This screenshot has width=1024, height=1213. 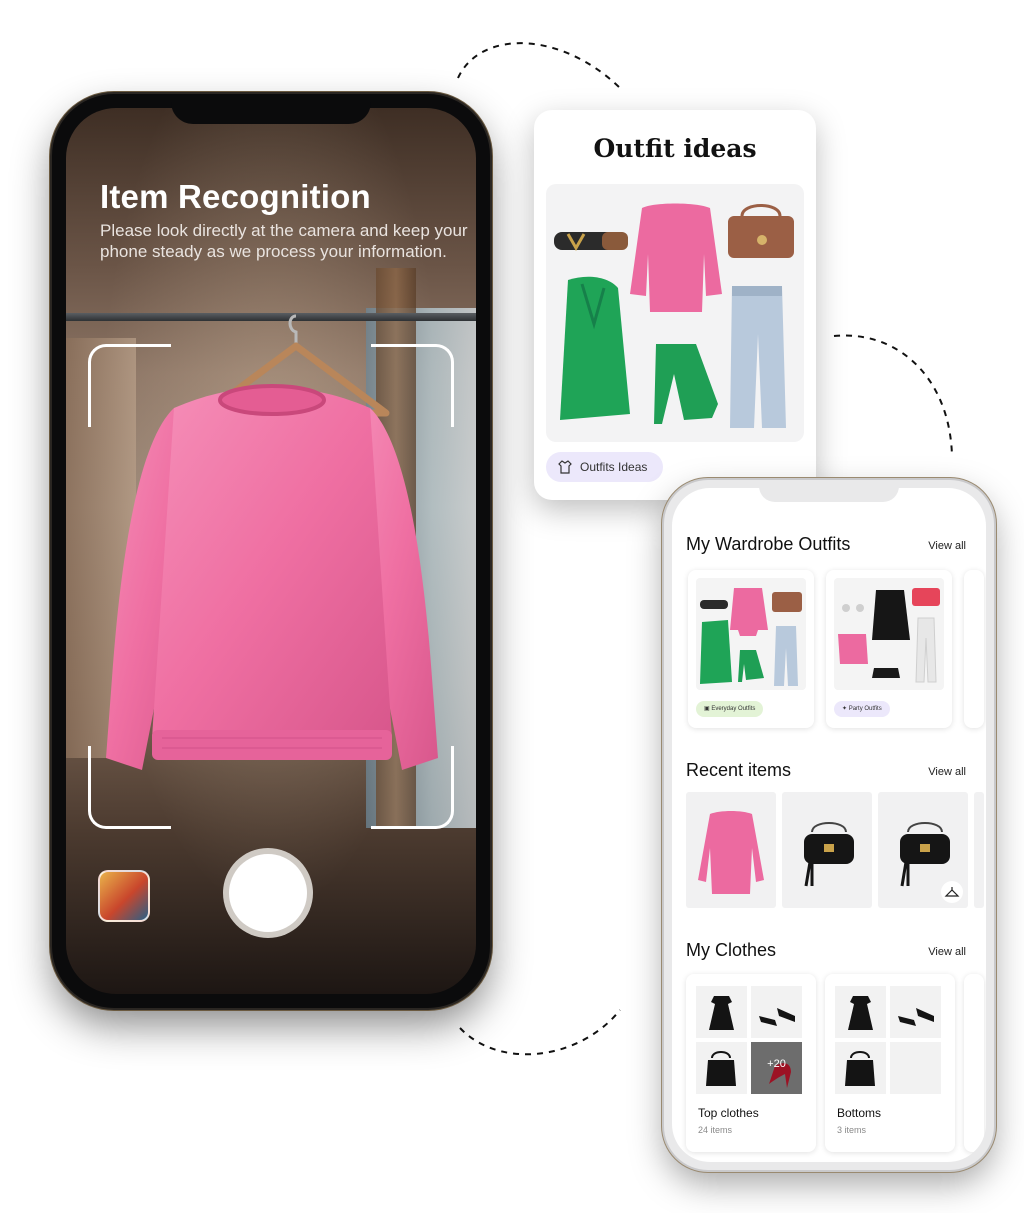 I want to click on category-name: Bottoms, so click(x=859, y=1113).